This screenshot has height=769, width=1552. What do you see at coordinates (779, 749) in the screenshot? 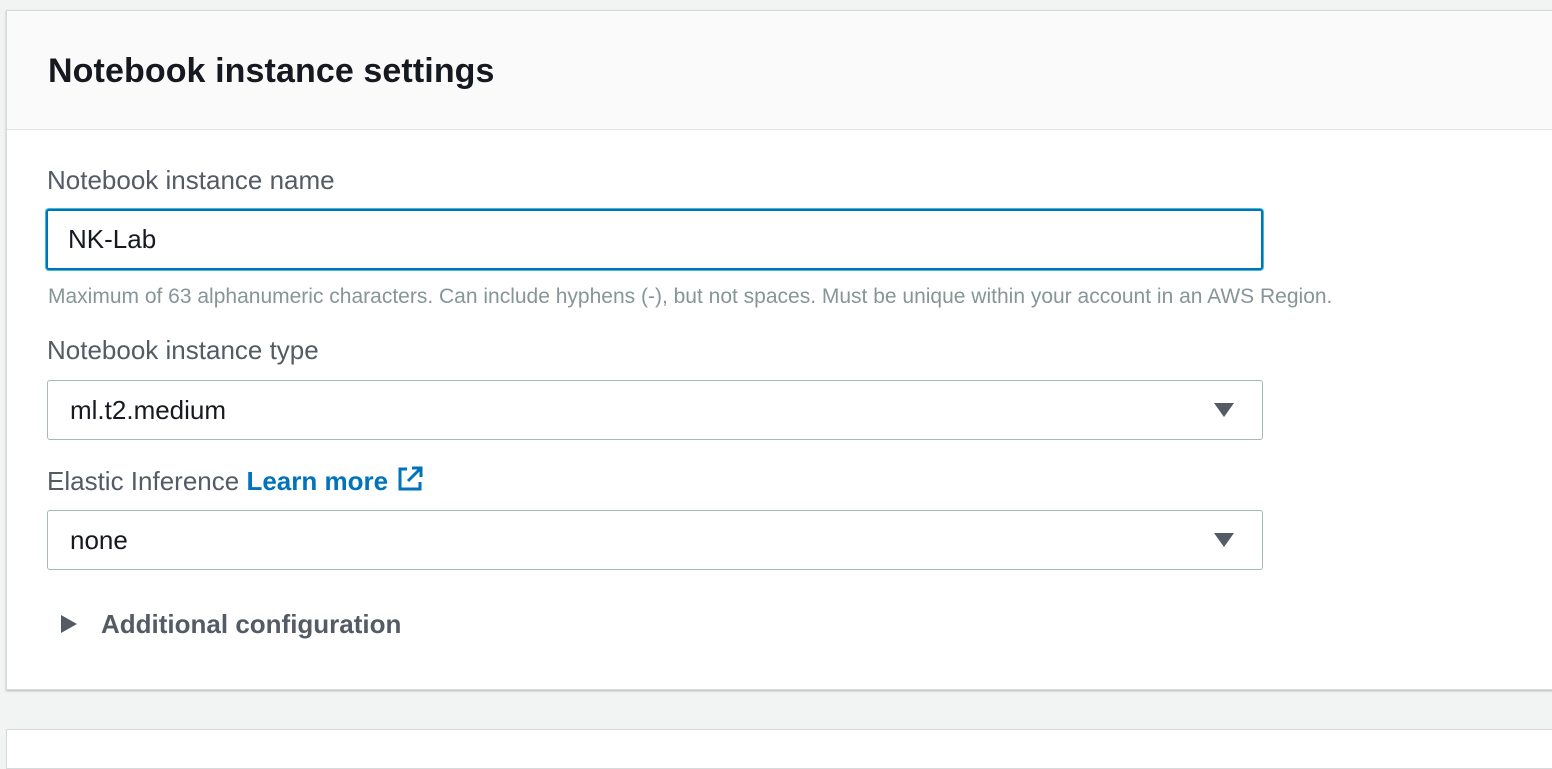
I see `next-panel` at bounding box center [779, 749].